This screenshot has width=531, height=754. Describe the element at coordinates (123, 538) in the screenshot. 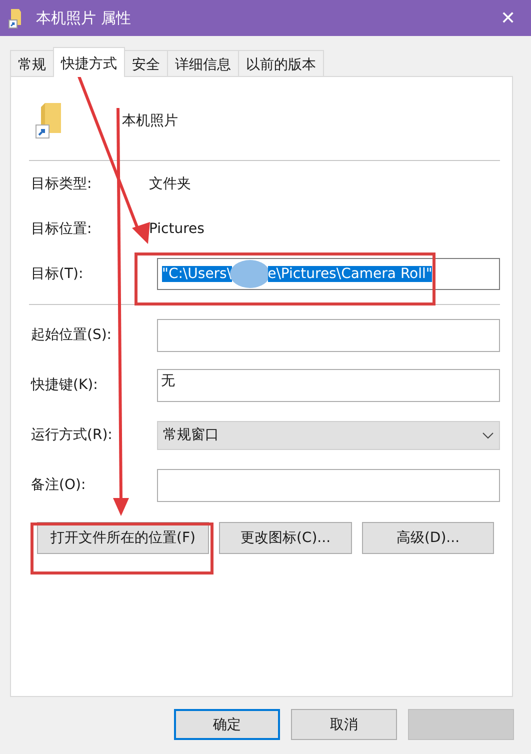

I see `action-button: 打开文件所在的位置(F)` at that location.